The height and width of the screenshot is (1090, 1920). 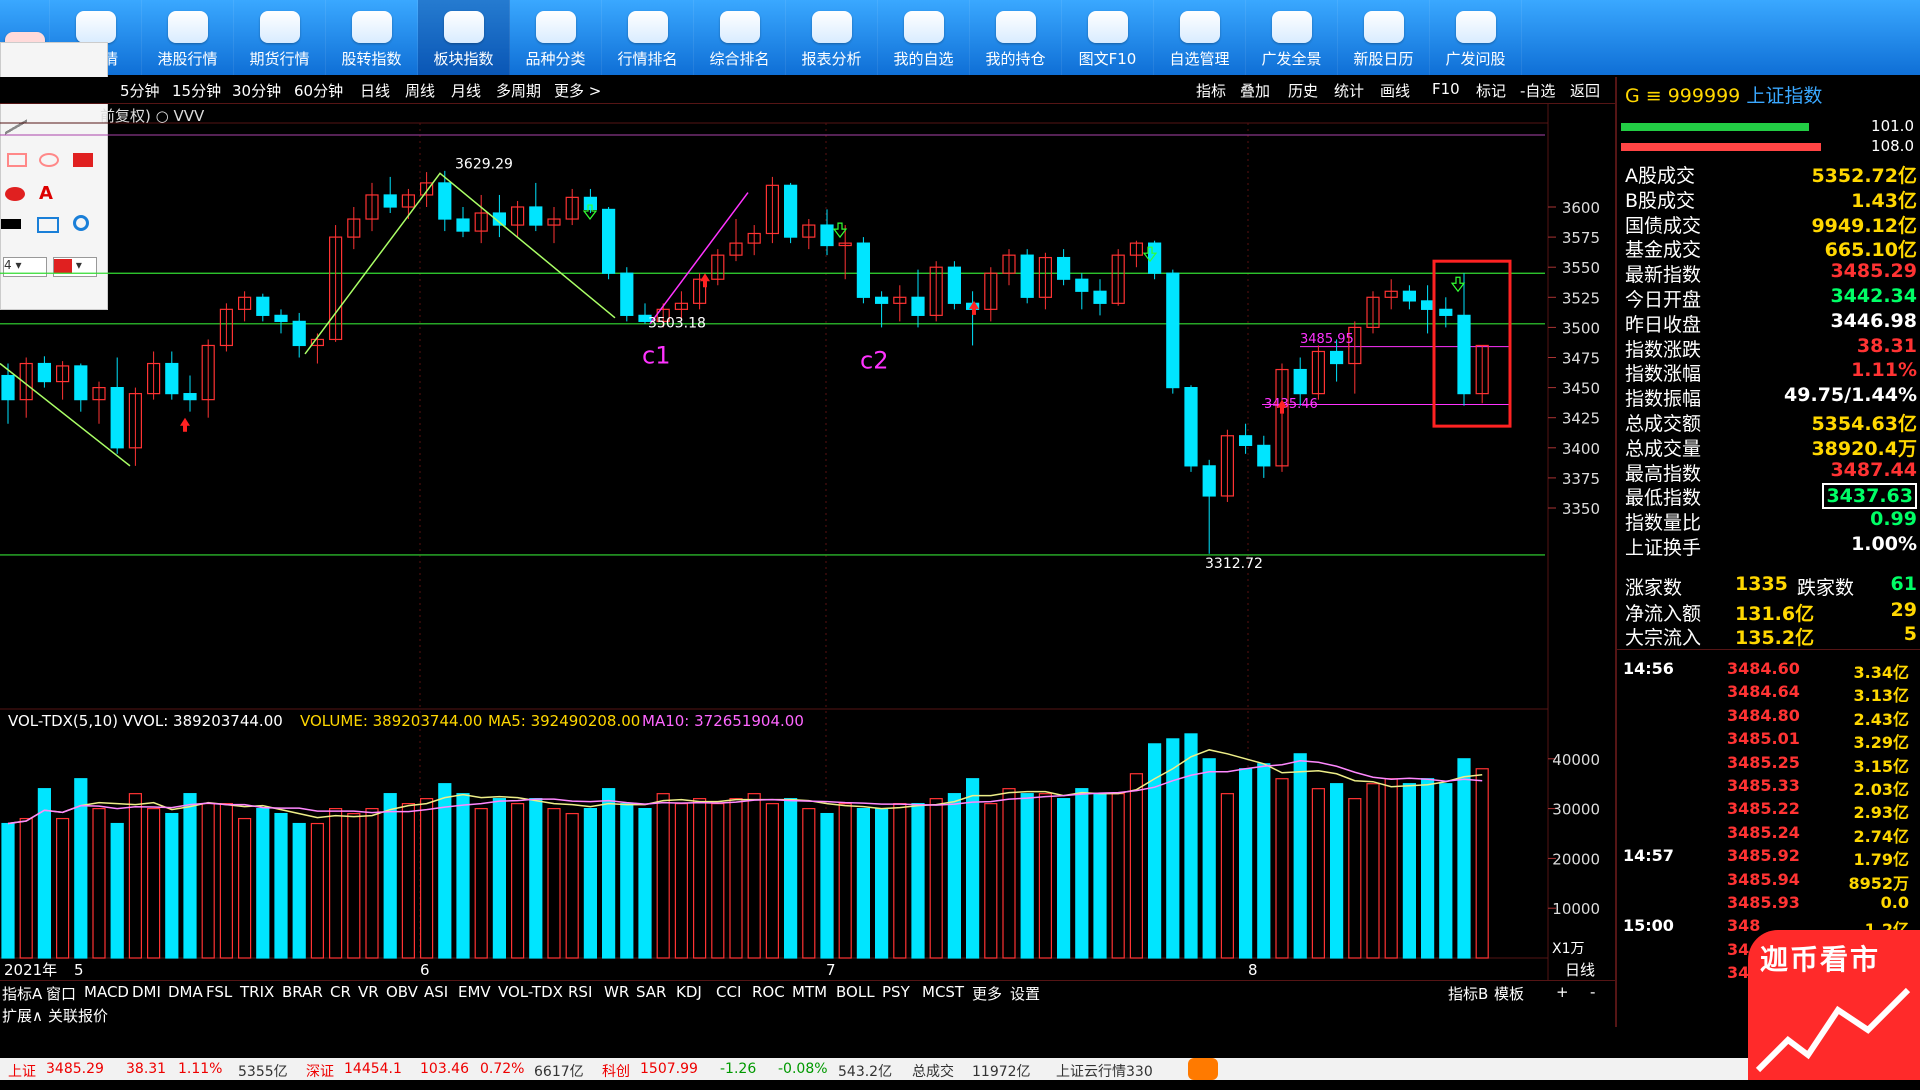 What do you see at coordinates (1761, 584) in the screenshot?
I see `rise-fall-row-value: 1335` at bounding box center [1761, 584].